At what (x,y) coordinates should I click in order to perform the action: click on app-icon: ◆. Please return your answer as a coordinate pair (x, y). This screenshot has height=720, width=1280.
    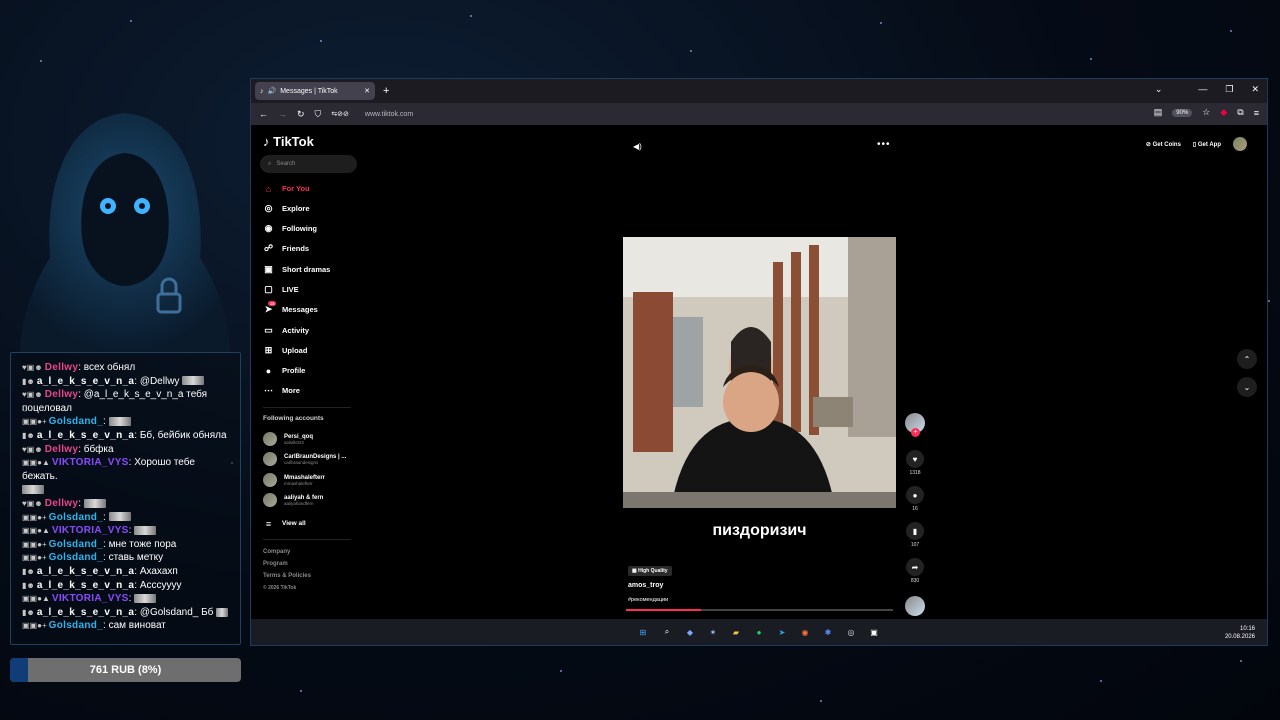
    Looking at the image, I should click on (690, 632).